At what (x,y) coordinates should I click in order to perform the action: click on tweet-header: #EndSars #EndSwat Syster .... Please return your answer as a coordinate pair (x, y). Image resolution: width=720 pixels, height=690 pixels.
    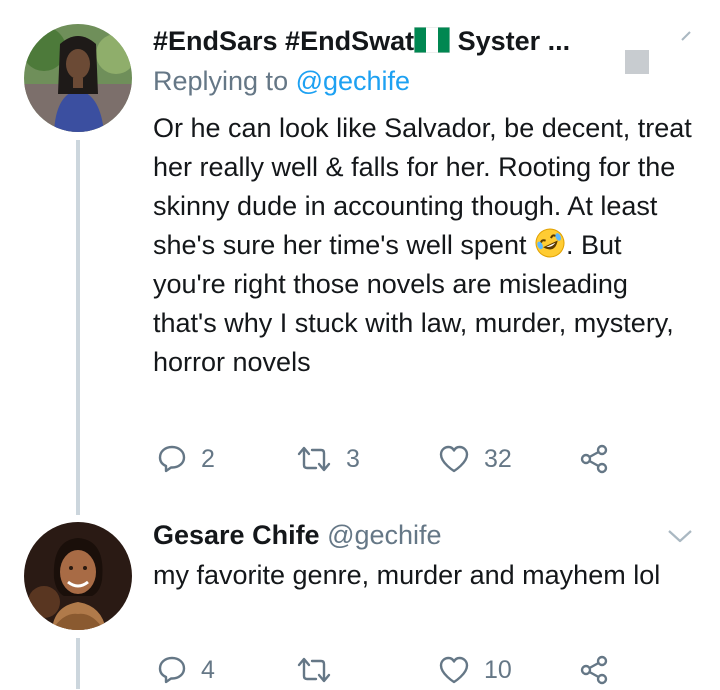
    Looking at the image, I should click on (361, 41).